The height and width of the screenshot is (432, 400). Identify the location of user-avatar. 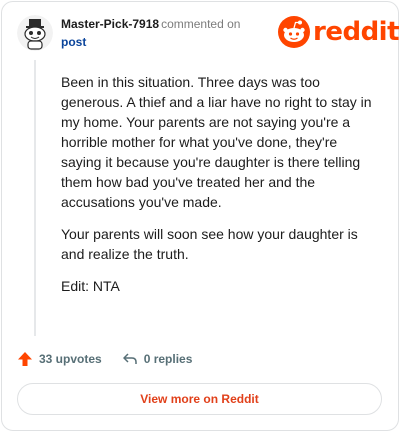
(35, 33).